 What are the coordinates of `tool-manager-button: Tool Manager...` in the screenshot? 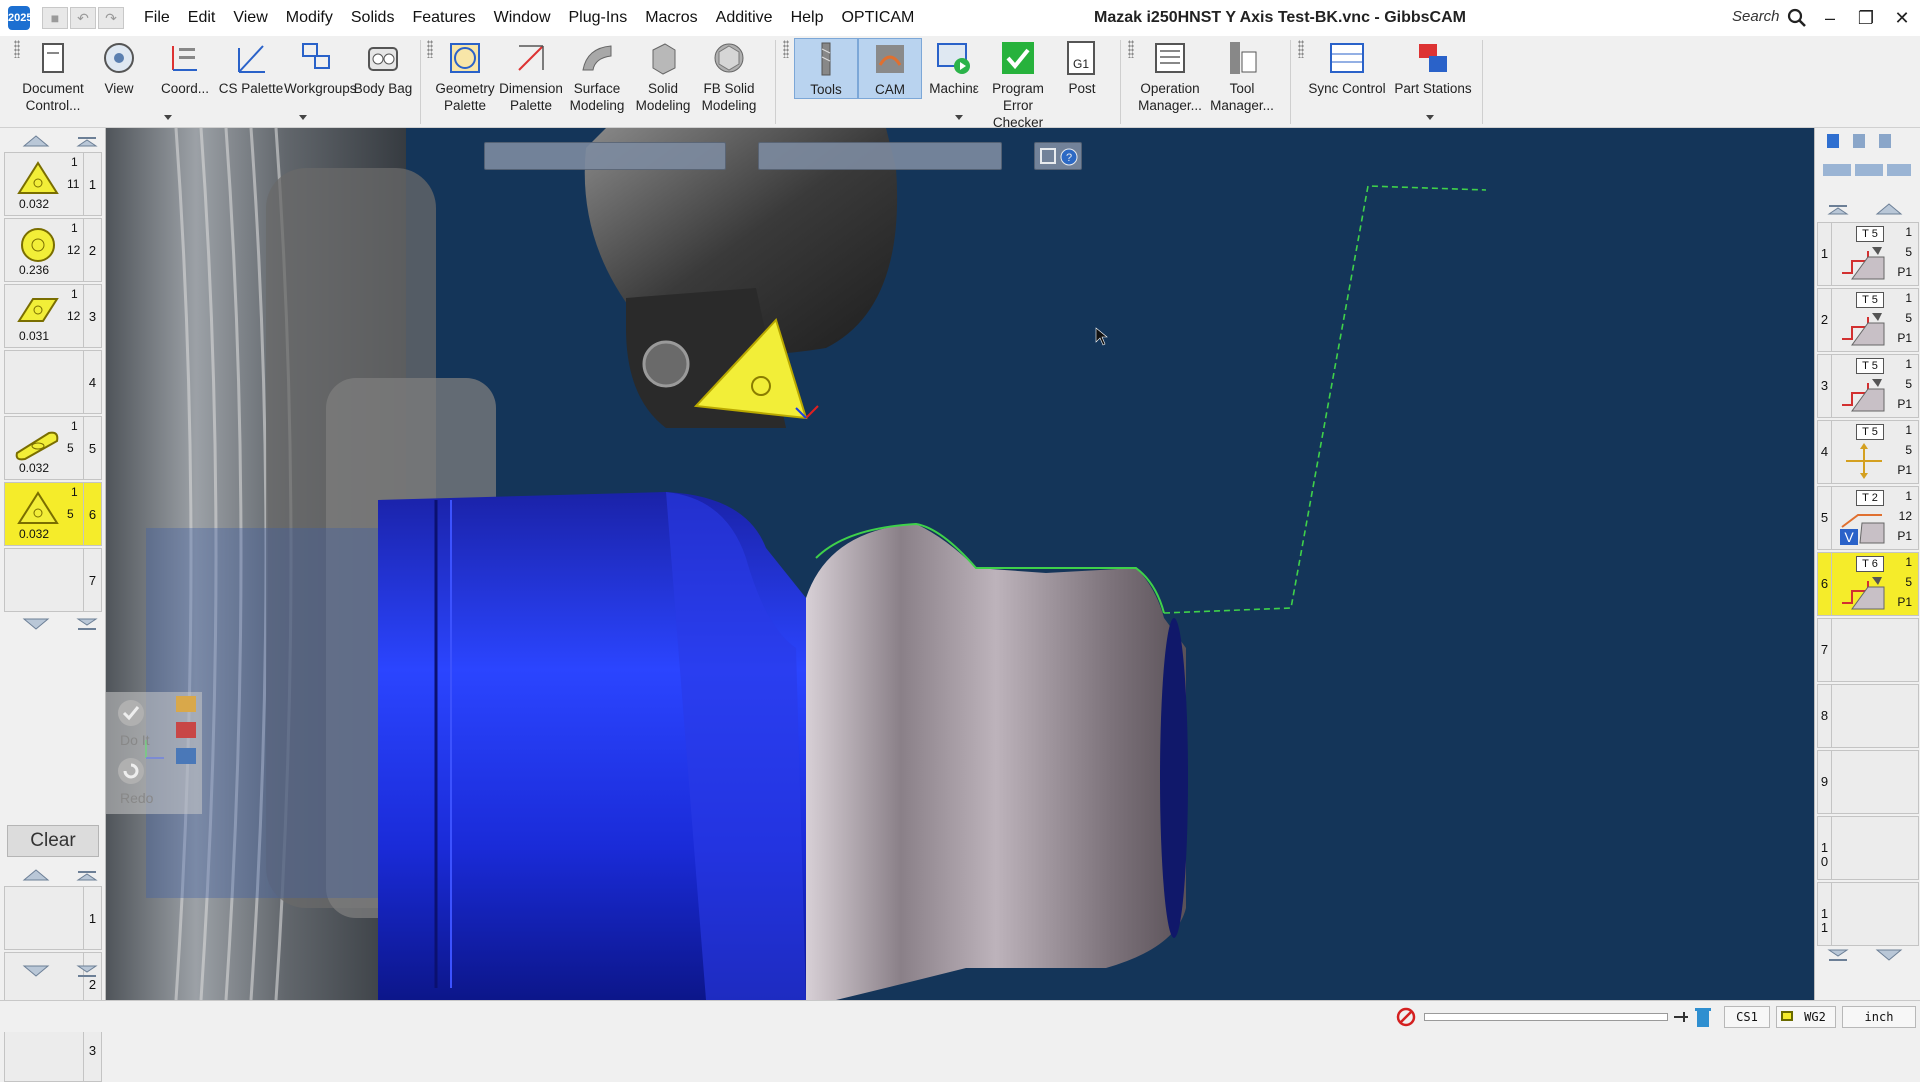 It's located at (1242, 76).